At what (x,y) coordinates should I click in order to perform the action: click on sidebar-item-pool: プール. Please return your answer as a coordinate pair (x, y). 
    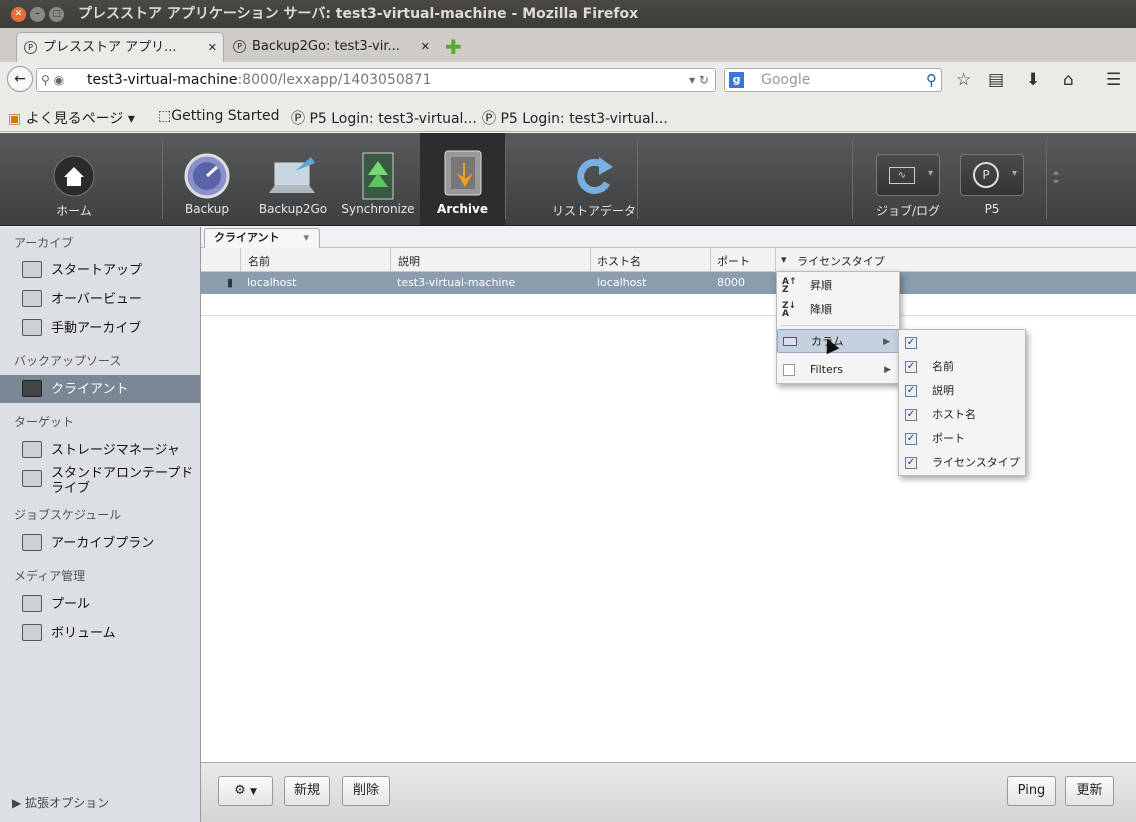
    Looking at the image, I should click on (100, 604).